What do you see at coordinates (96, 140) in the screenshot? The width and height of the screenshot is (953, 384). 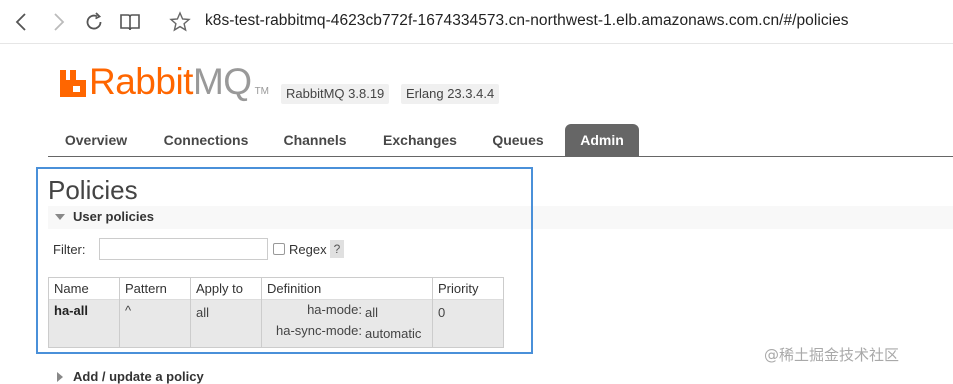 I see `tab-overview: Overview` at bounding box center [96, 140].